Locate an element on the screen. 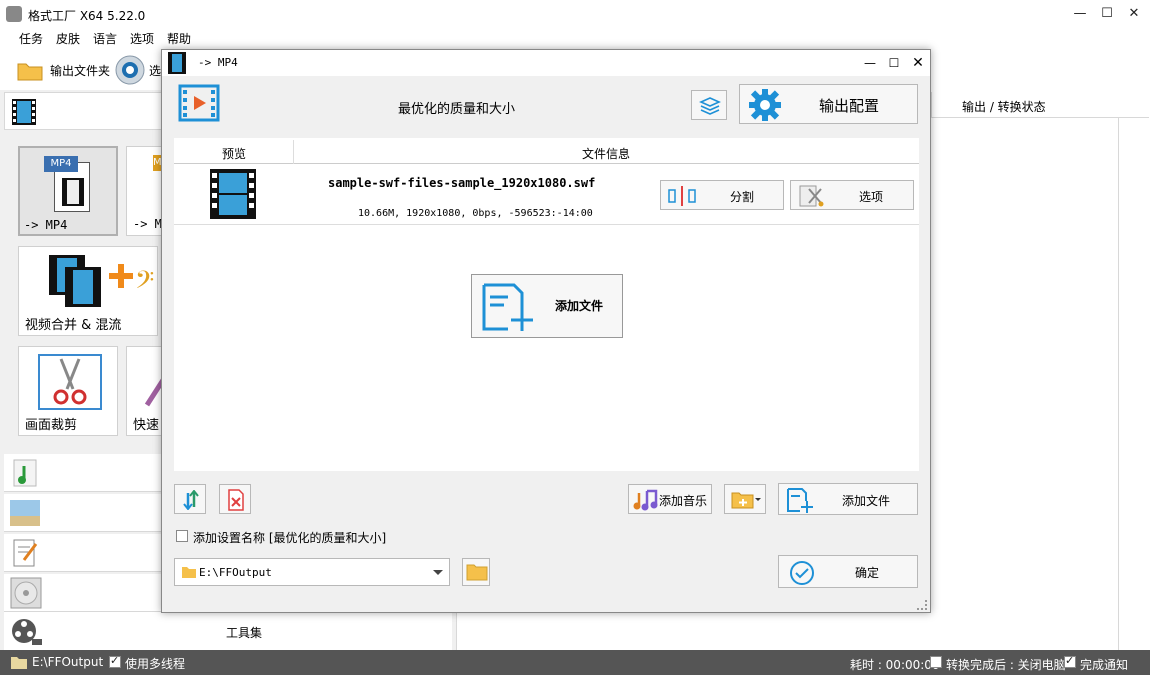  merge-film-icon: 𝄢 is located at coordinates (101, 281).